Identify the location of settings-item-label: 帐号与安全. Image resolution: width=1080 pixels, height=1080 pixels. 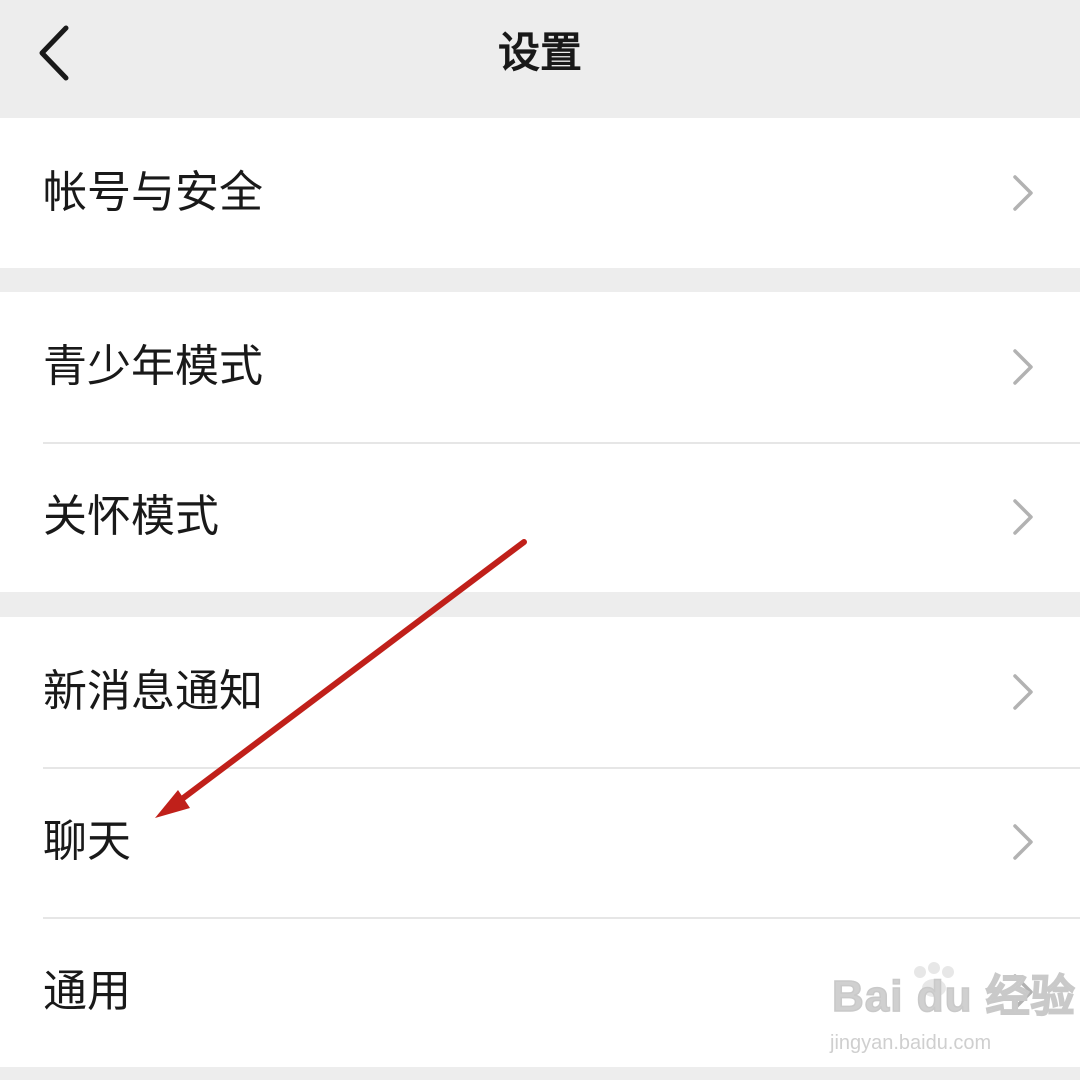
(153, 192).